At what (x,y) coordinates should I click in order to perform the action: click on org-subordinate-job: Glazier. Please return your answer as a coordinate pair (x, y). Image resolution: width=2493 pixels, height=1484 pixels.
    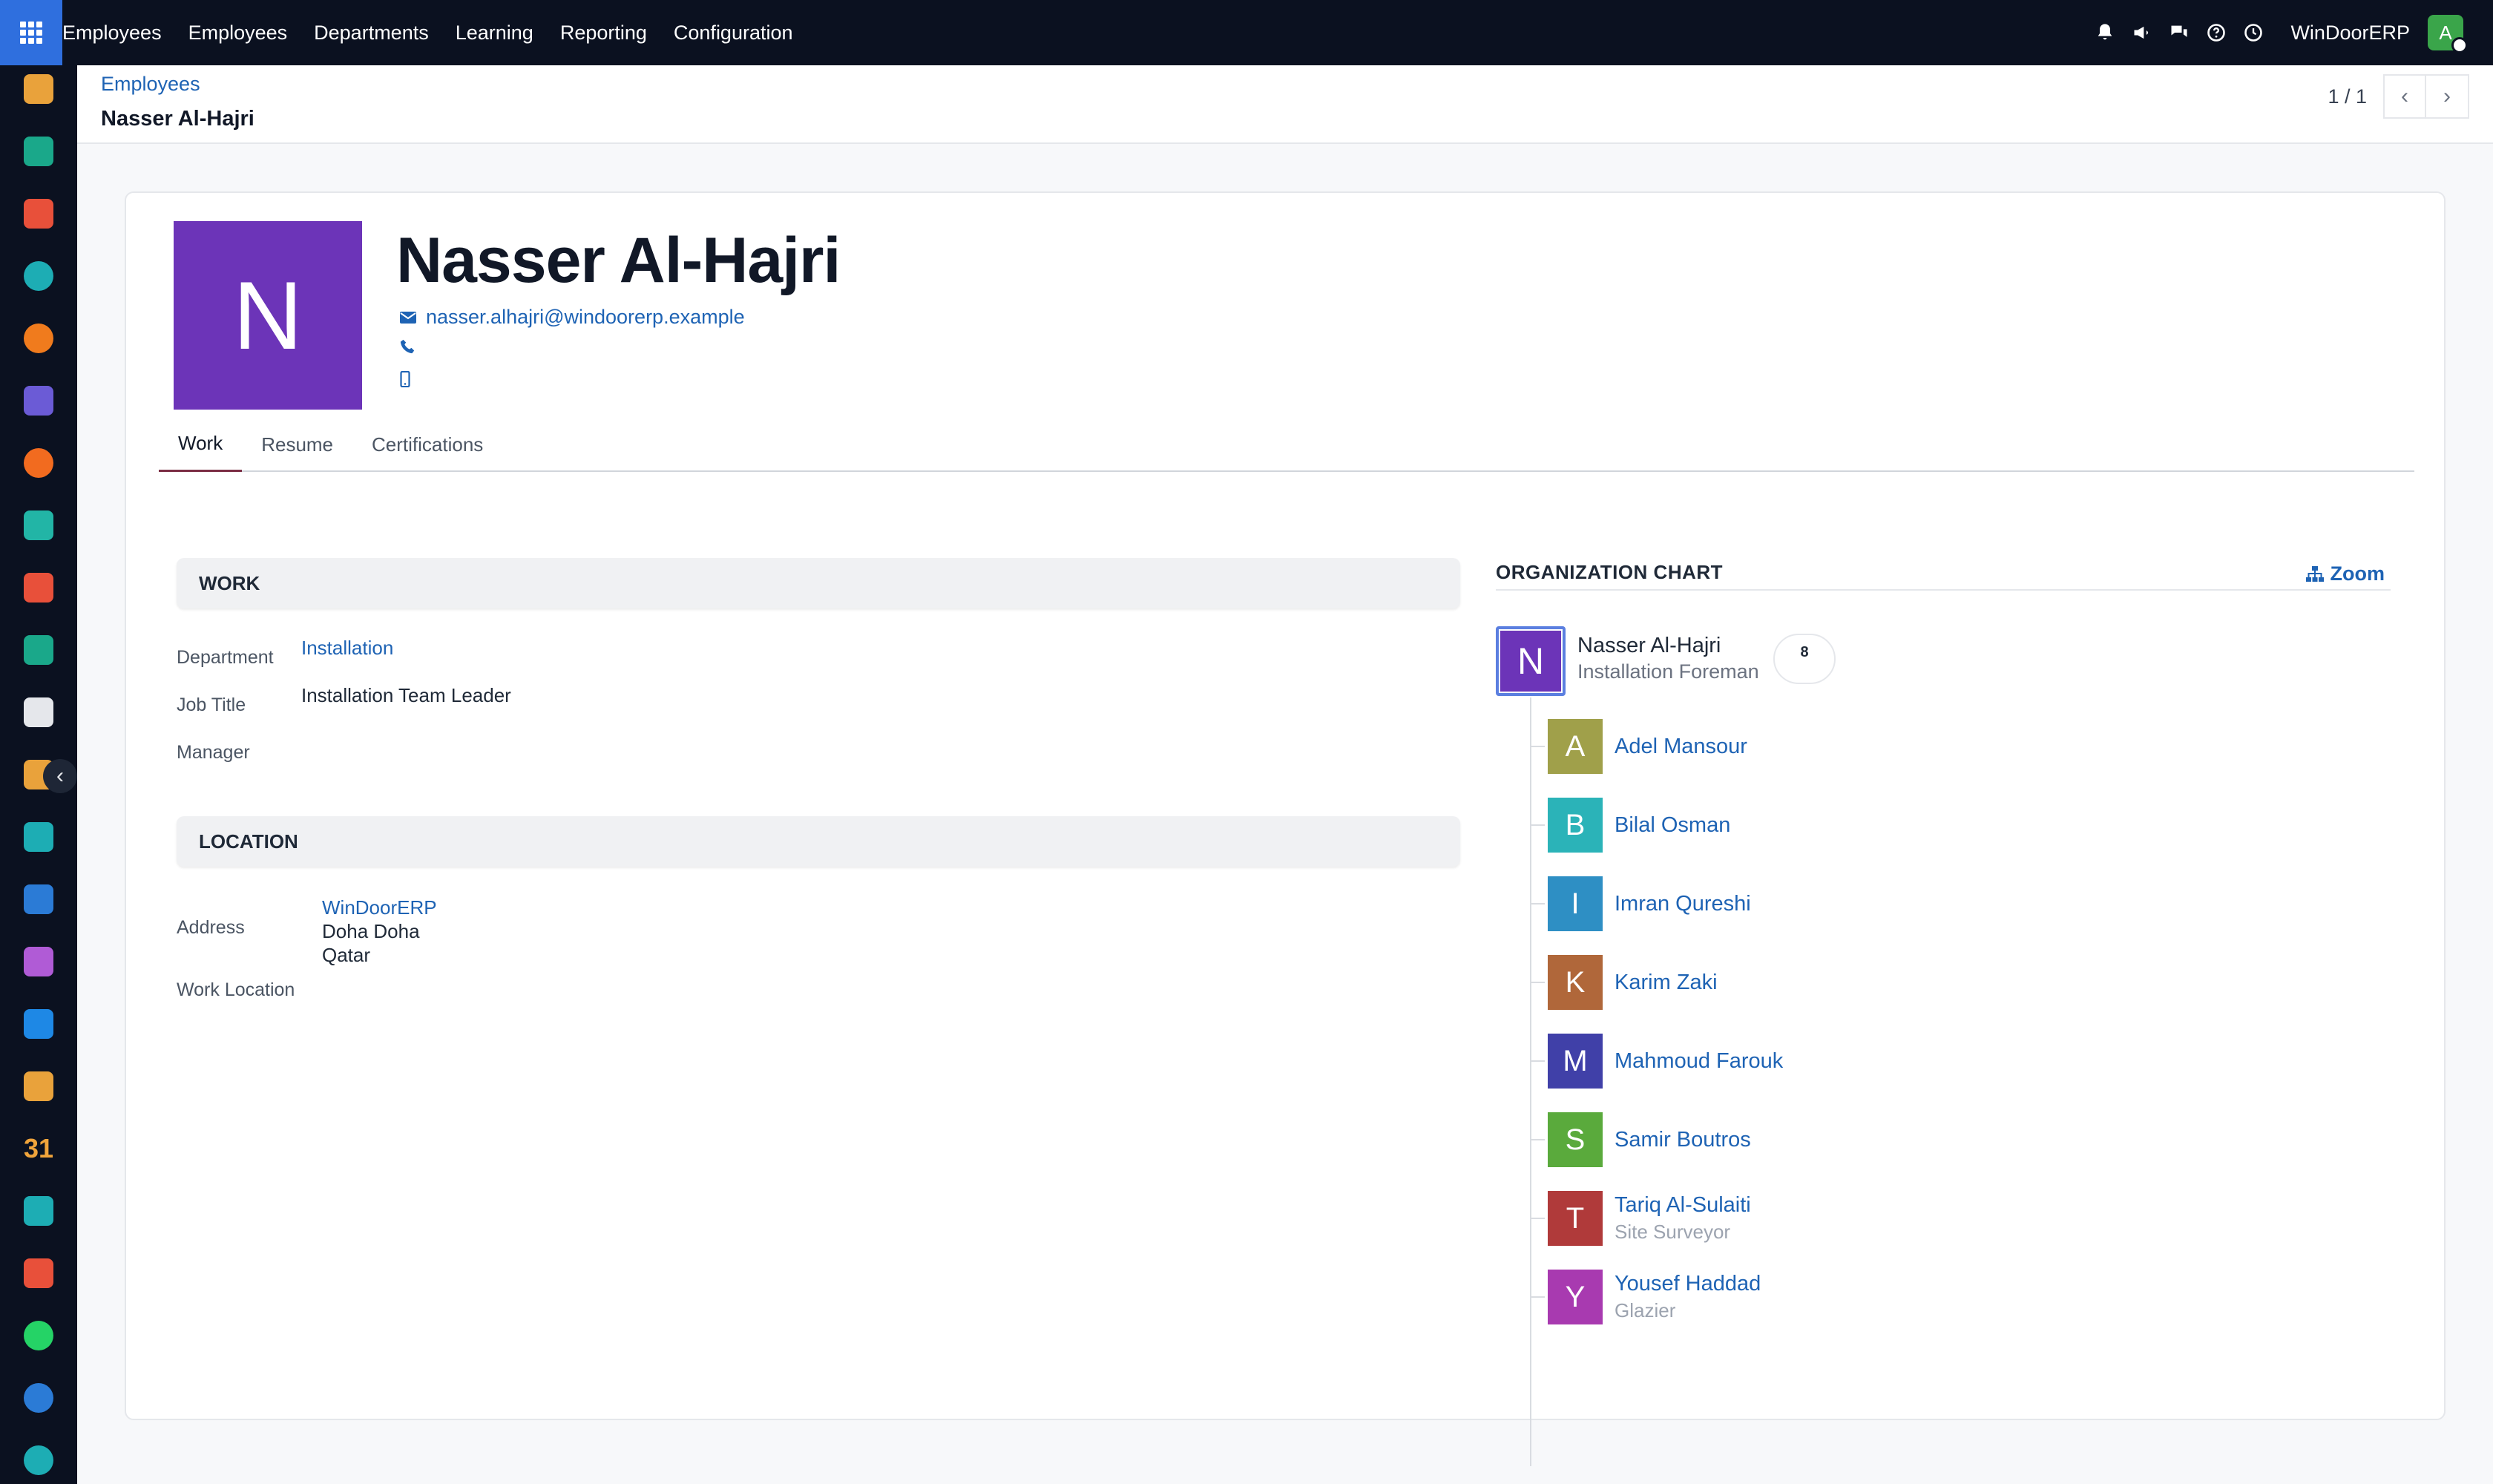
    Looking at the image, I should click on (1645, 1310).